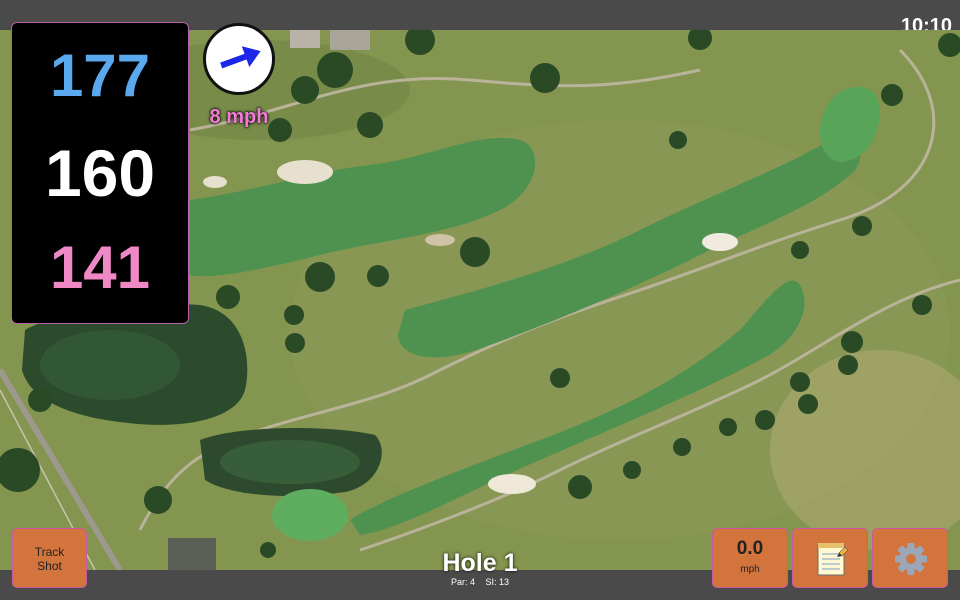  Describe the element at coordinates (480, 582) in the screenshot. I see `hole-info: Par: 4 SI: 13` at that location.